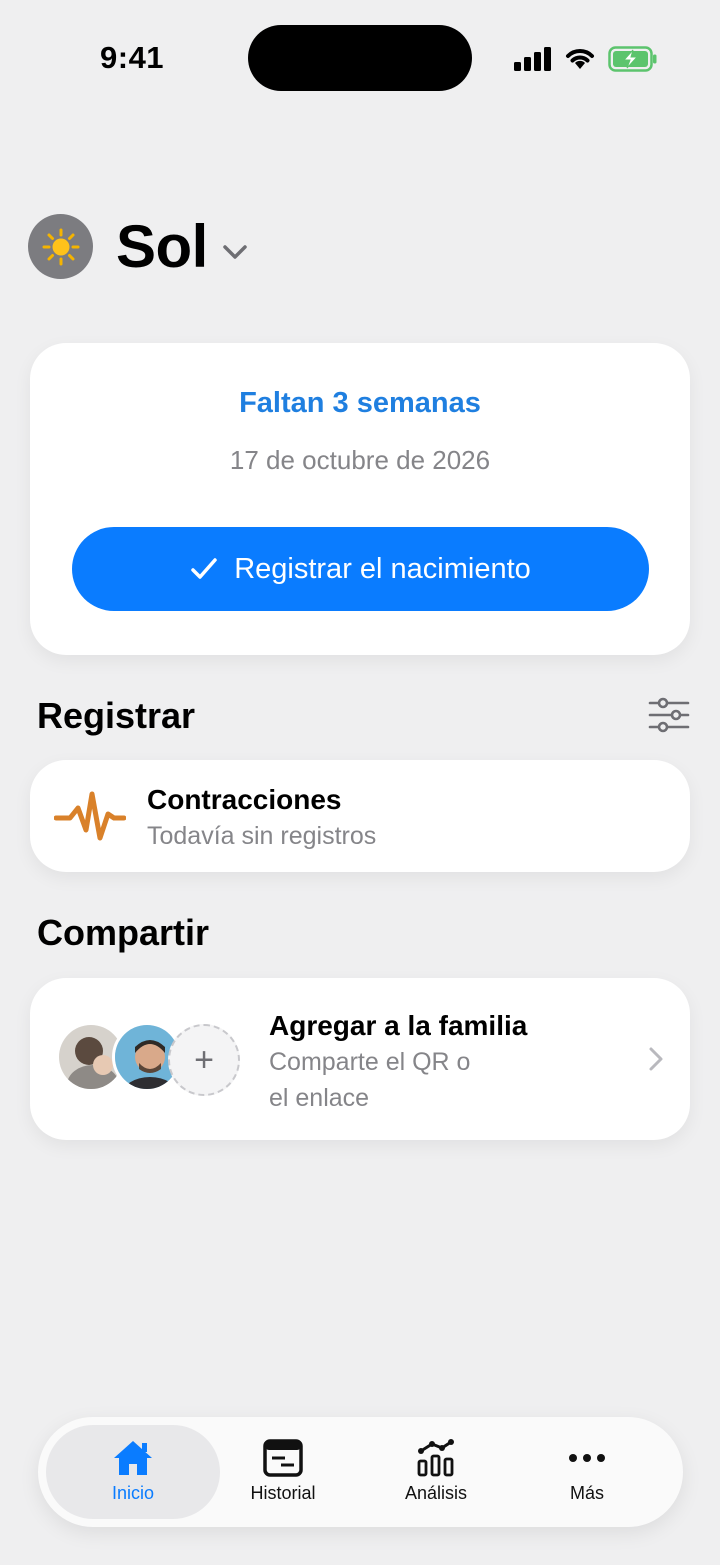  What do you see at coordinates (669, 715) in the screenshot?
I see `filter-settings-icon` at bounding box center [669, 715].